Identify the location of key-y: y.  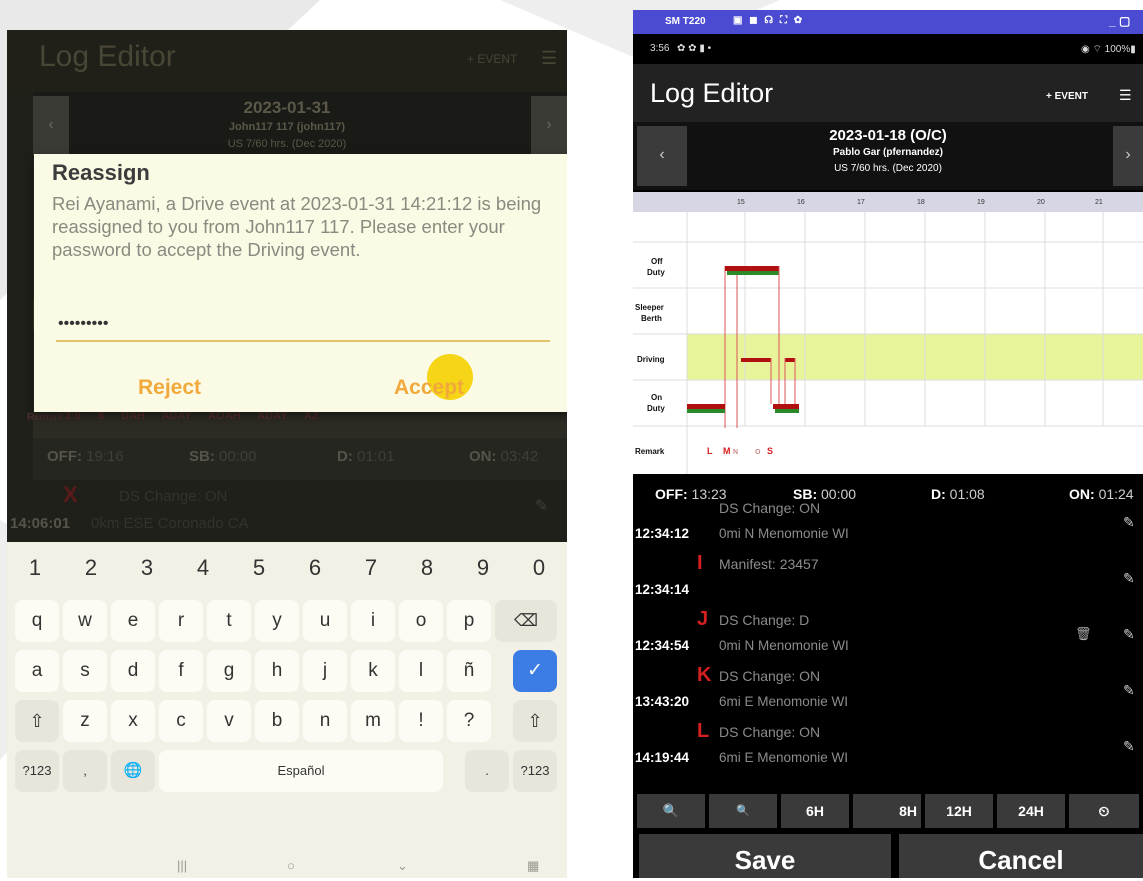
(277, 621).